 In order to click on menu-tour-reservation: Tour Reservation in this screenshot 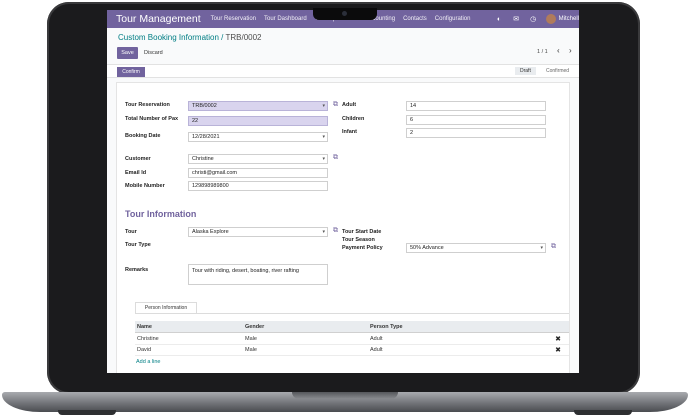, I will do `click(233, 19)`.